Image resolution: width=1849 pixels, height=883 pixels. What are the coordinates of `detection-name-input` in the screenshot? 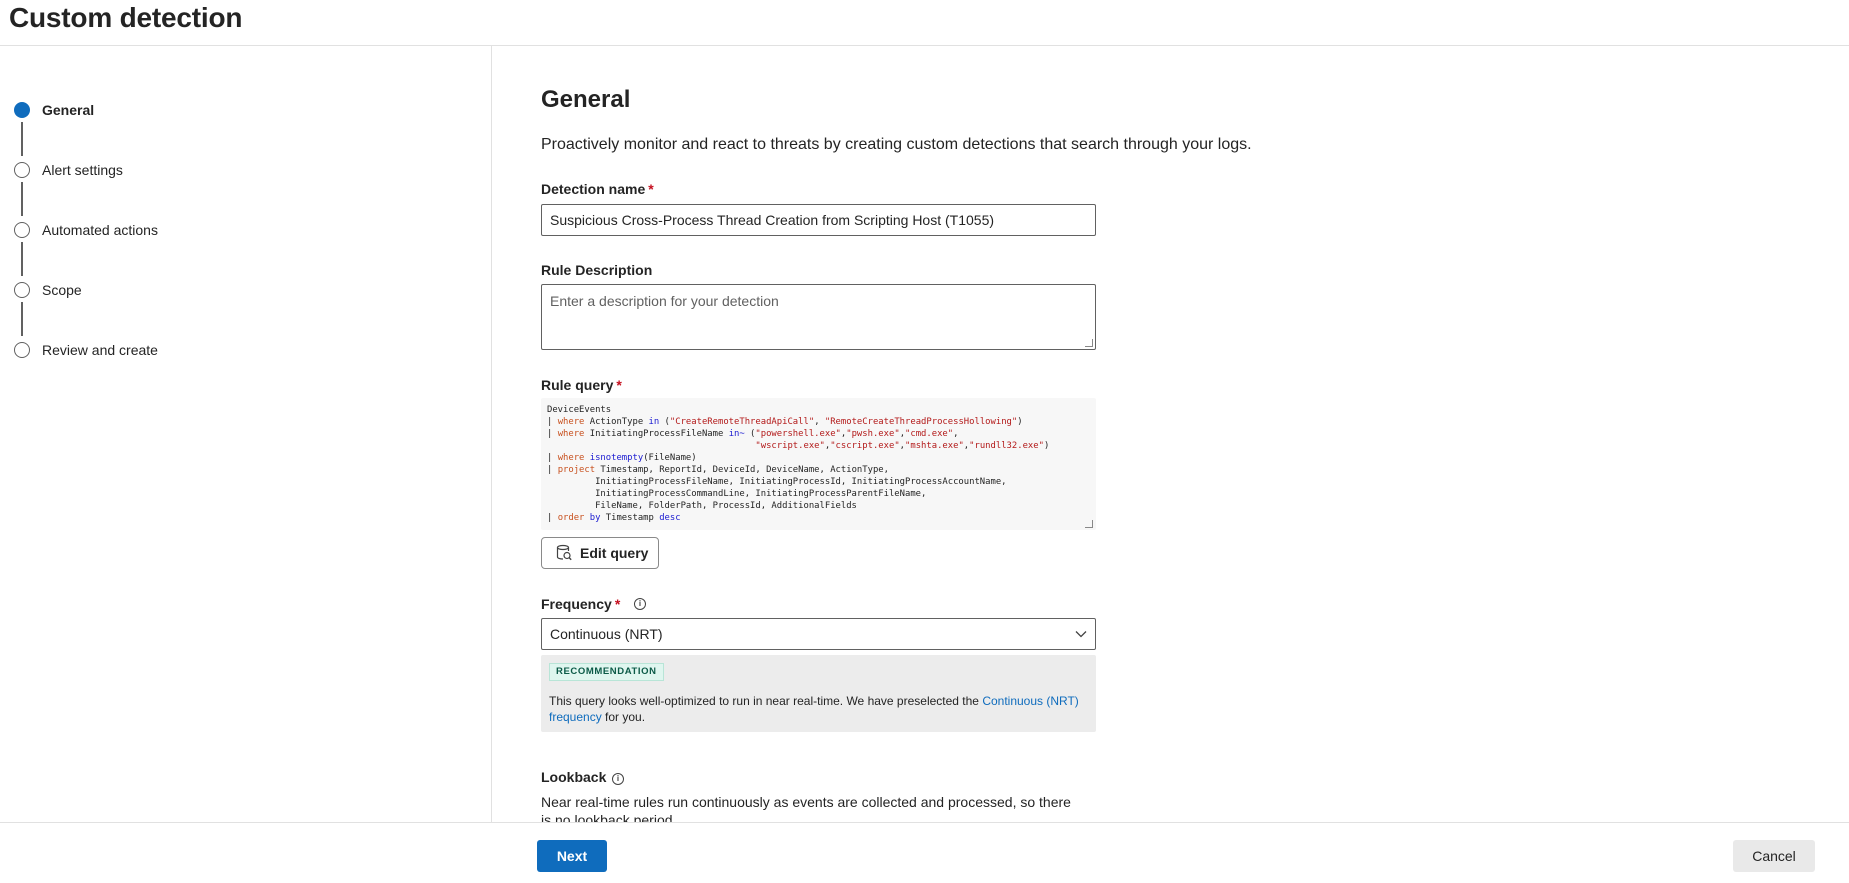 It's located at (818, 220).